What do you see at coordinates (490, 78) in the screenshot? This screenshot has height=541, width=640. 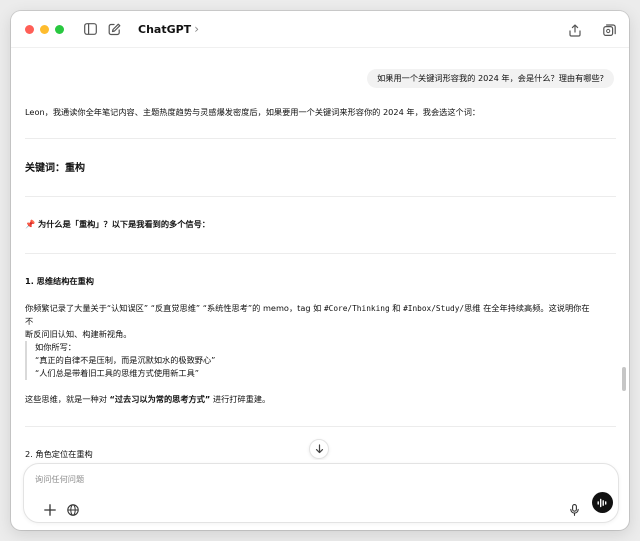 I see `user-message: 如果用一个关键词形容我的 2024 年，会是什么？理由有哪些?` at bounding box center [490, 78].